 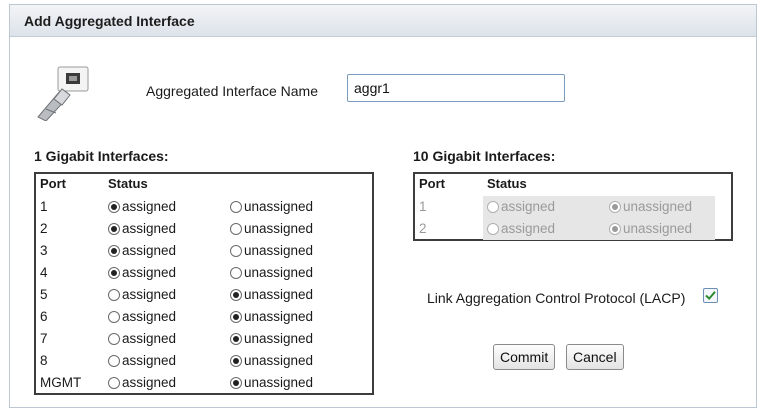 I want to click on port-label: 3, so click(x=44, y=250).